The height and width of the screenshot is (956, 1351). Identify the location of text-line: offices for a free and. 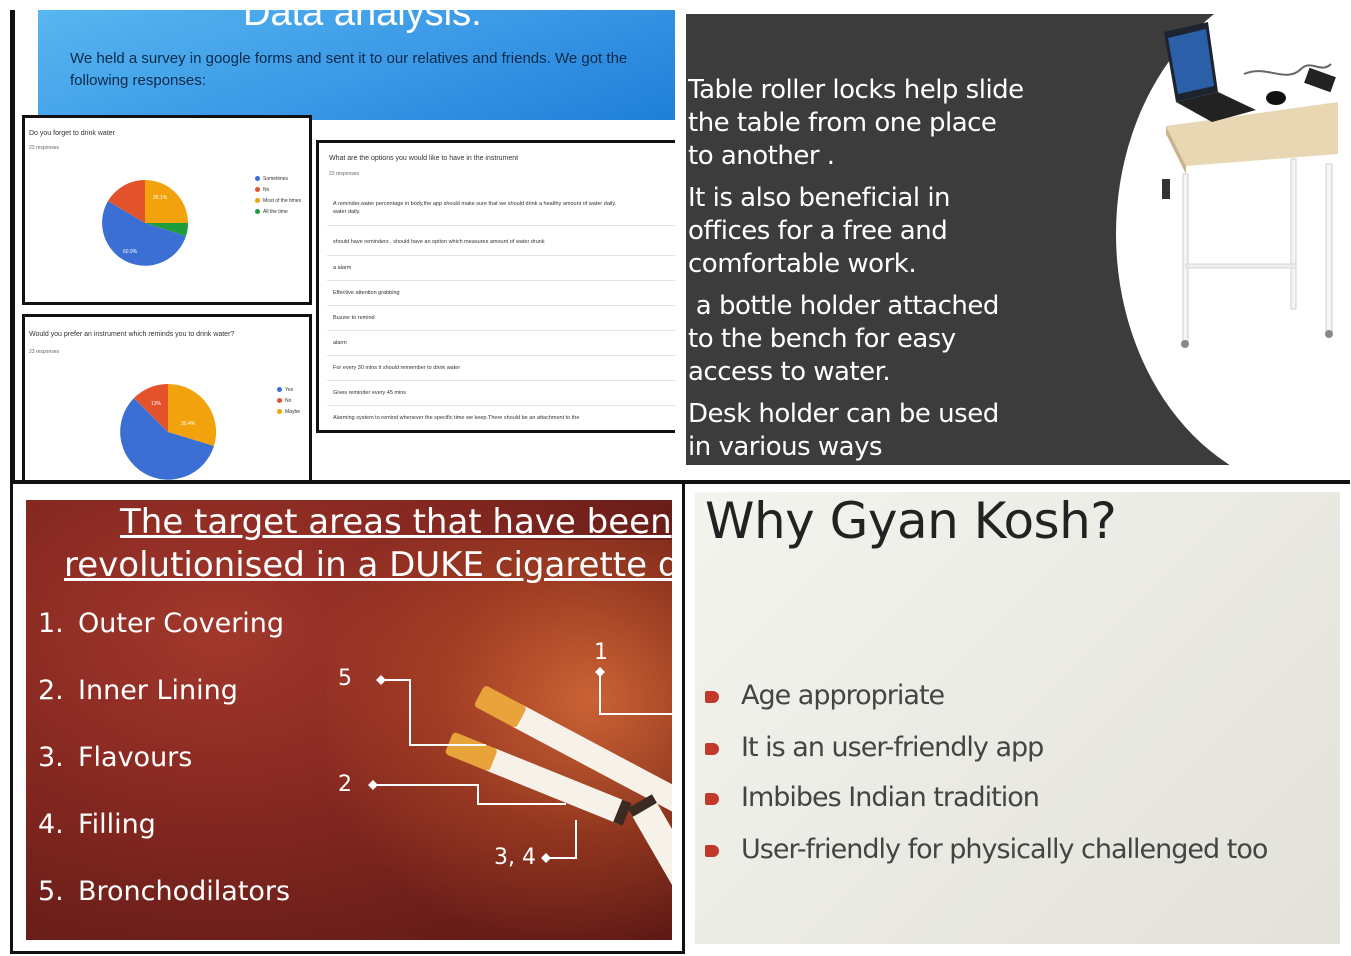
(818, 231).